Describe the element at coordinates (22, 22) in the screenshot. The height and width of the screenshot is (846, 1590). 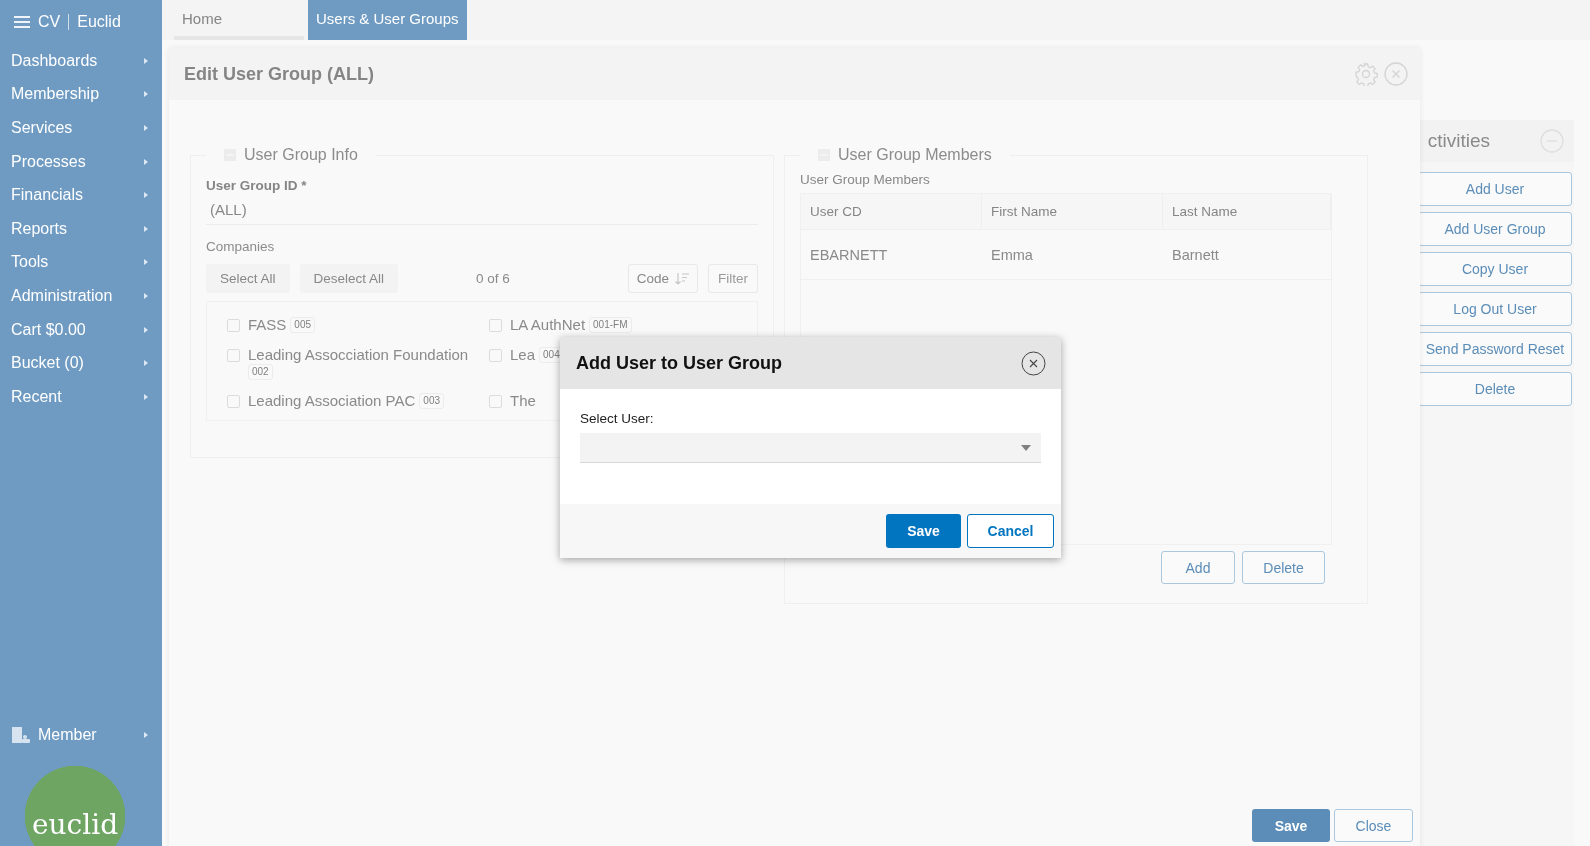
I see `menu-icon` at that location.